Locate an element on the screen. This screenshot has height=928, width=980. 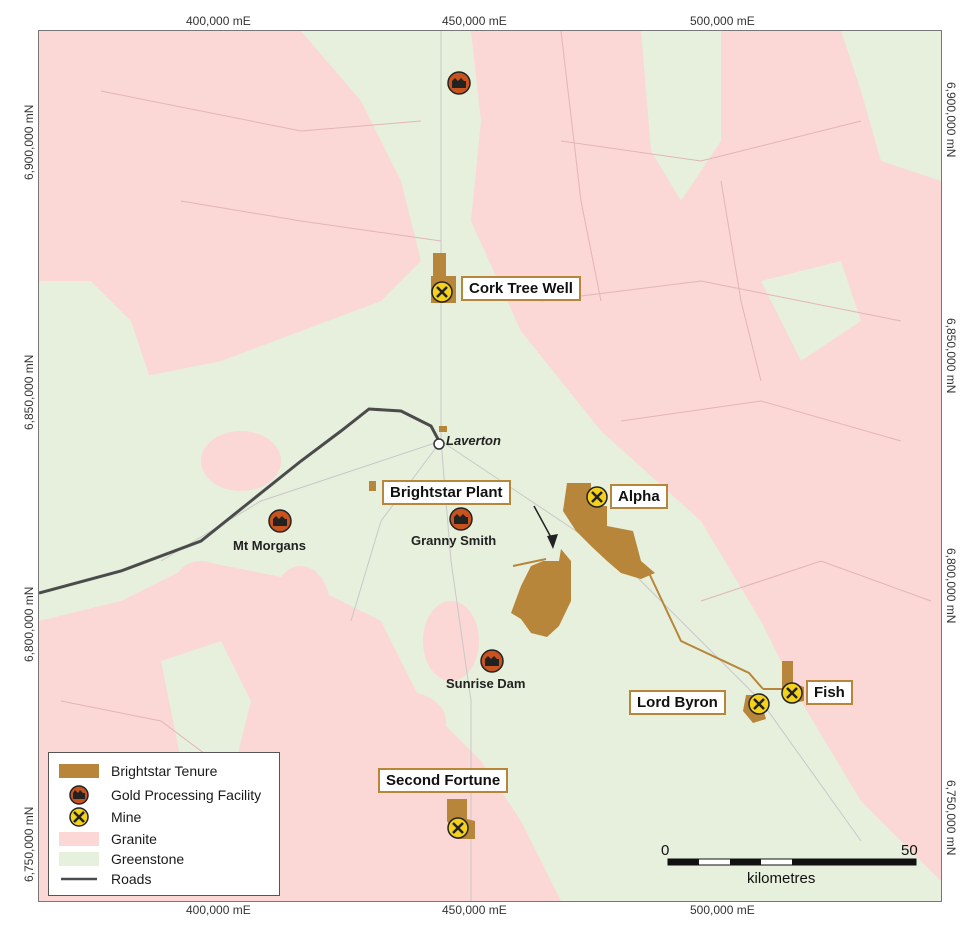
legend-label: Roads is located at coordinates (131, 879).